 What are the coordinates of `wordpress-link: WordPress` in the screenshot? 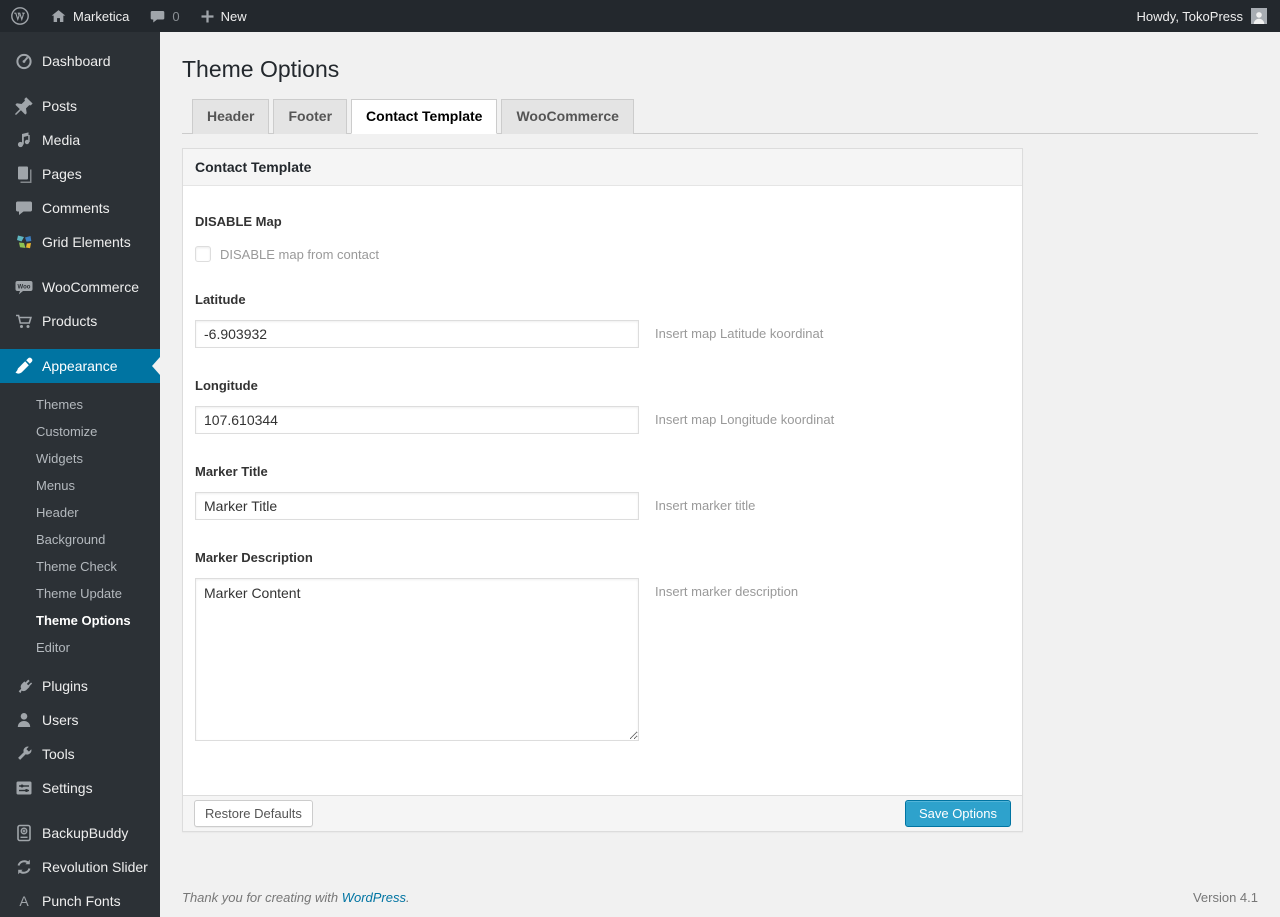 It's located at (374, 897).